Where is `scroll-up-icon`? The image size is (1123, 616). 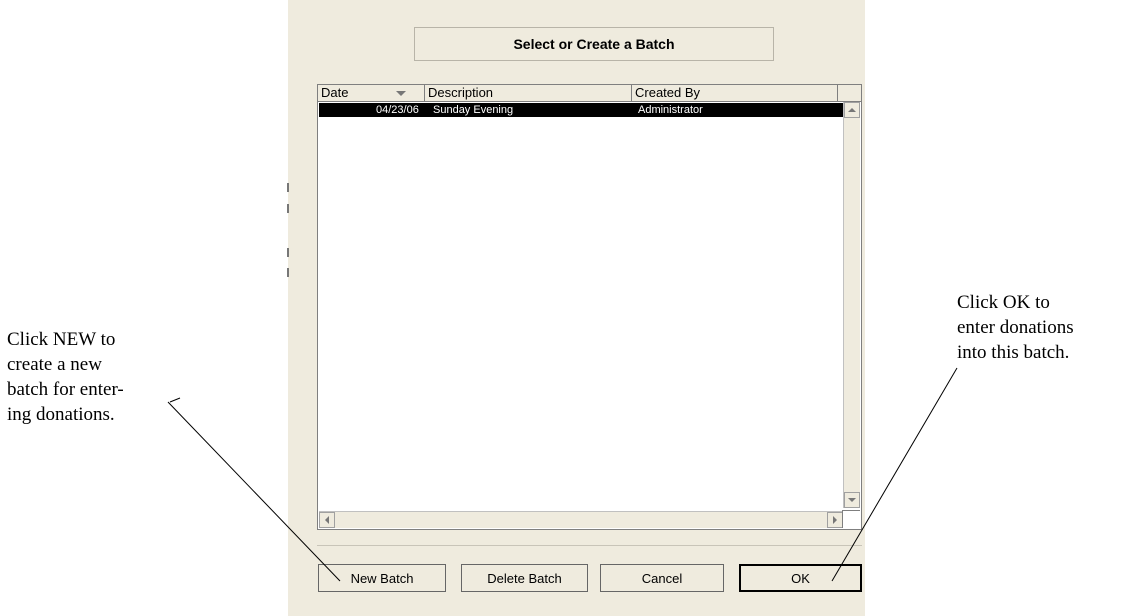 scroll-up-icon is located at coordinates (852, 110).